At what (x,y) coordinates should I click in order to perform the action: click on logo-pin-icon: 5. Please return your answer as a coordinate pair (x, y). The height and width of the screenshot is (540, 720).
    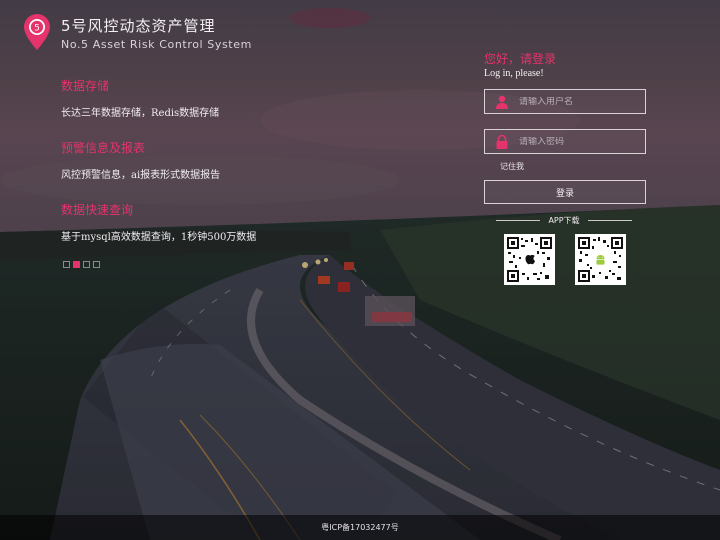
    Looking at the image, I should click on (37, 32).